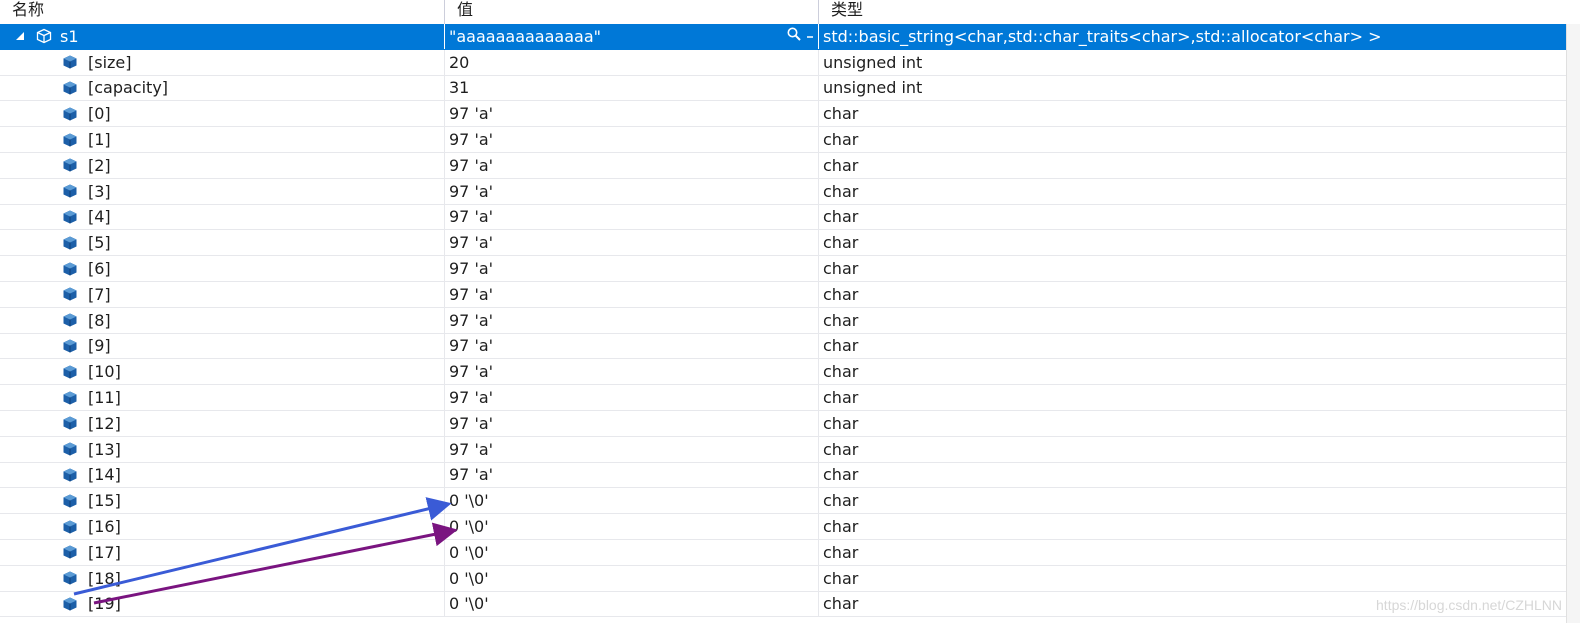 This screenshot has height=623, width=1580. What do you see at coordinates (222, 139) in the screenshot?
I see `name-cell: [1]` at bounding box center [222, 139].